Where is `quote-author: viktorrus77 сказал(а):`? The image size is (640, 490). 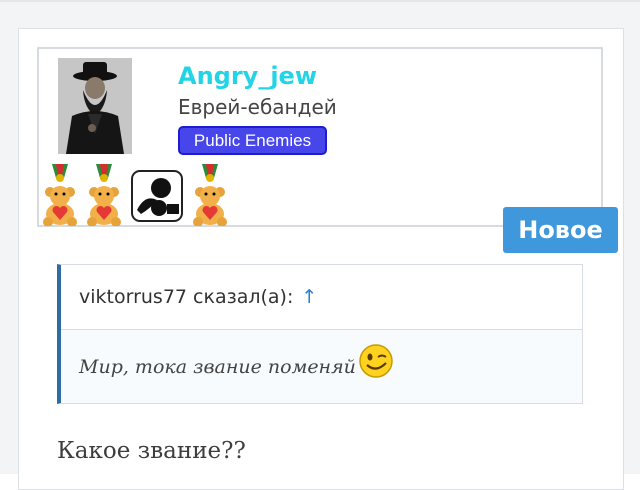
quote-author: viktorrus77 сказал(а): is located at coordinates (186, 297).